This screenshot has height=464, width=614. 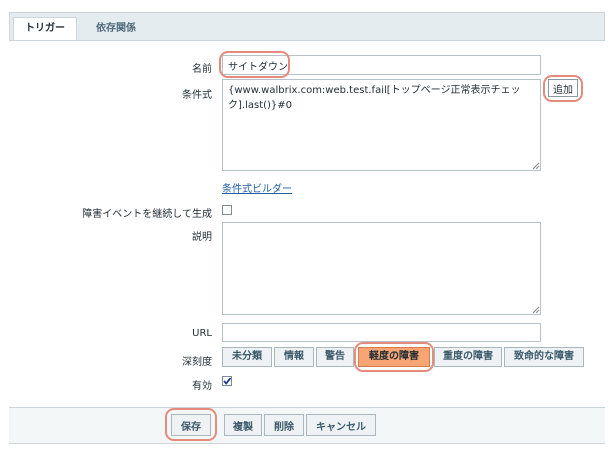 I want to click on cancel-button: キャンセル, so click(x=341, y=425).